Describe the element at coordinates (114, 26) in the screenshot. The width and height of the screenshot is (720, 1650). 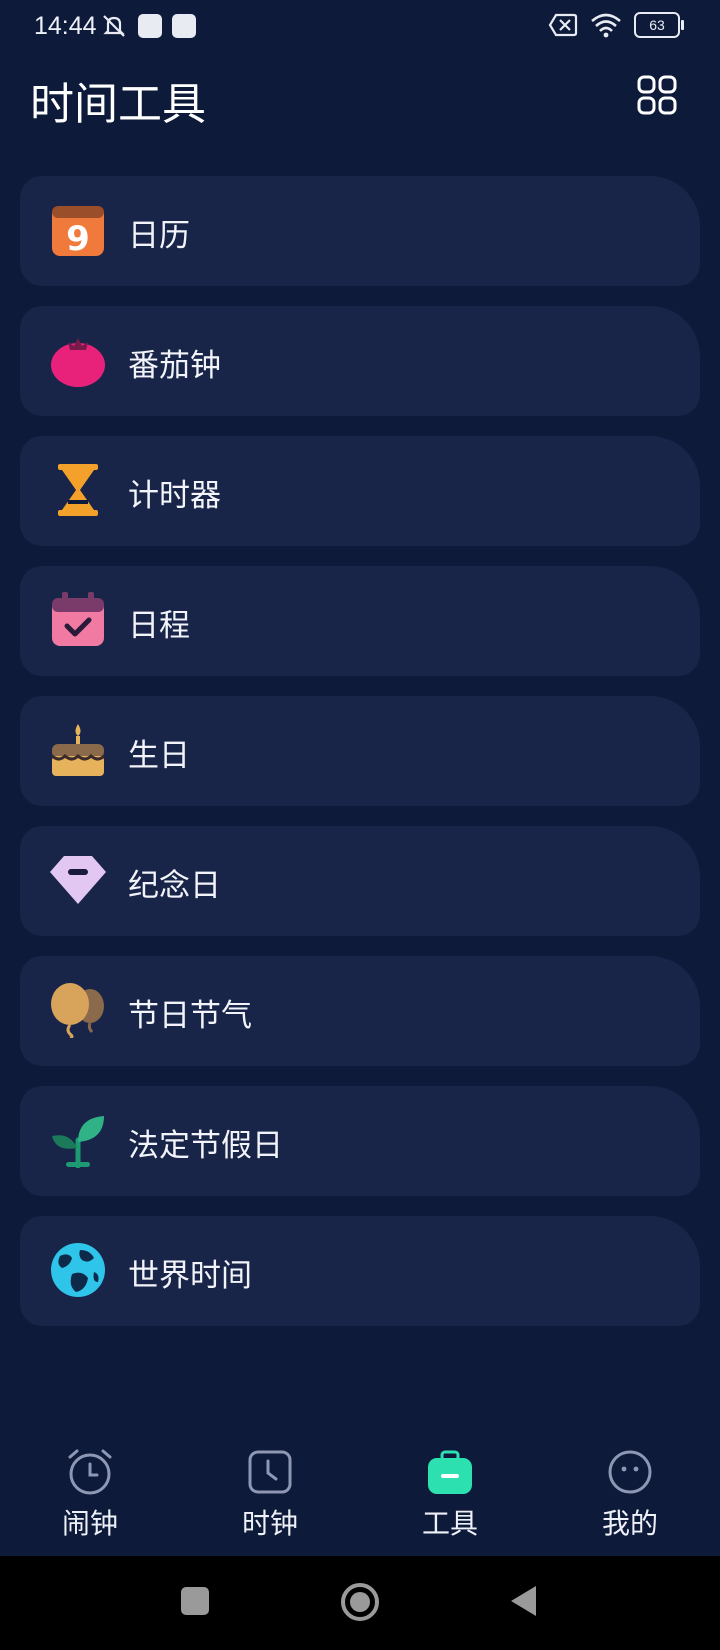
I see `mute-bell-icon` at that location.